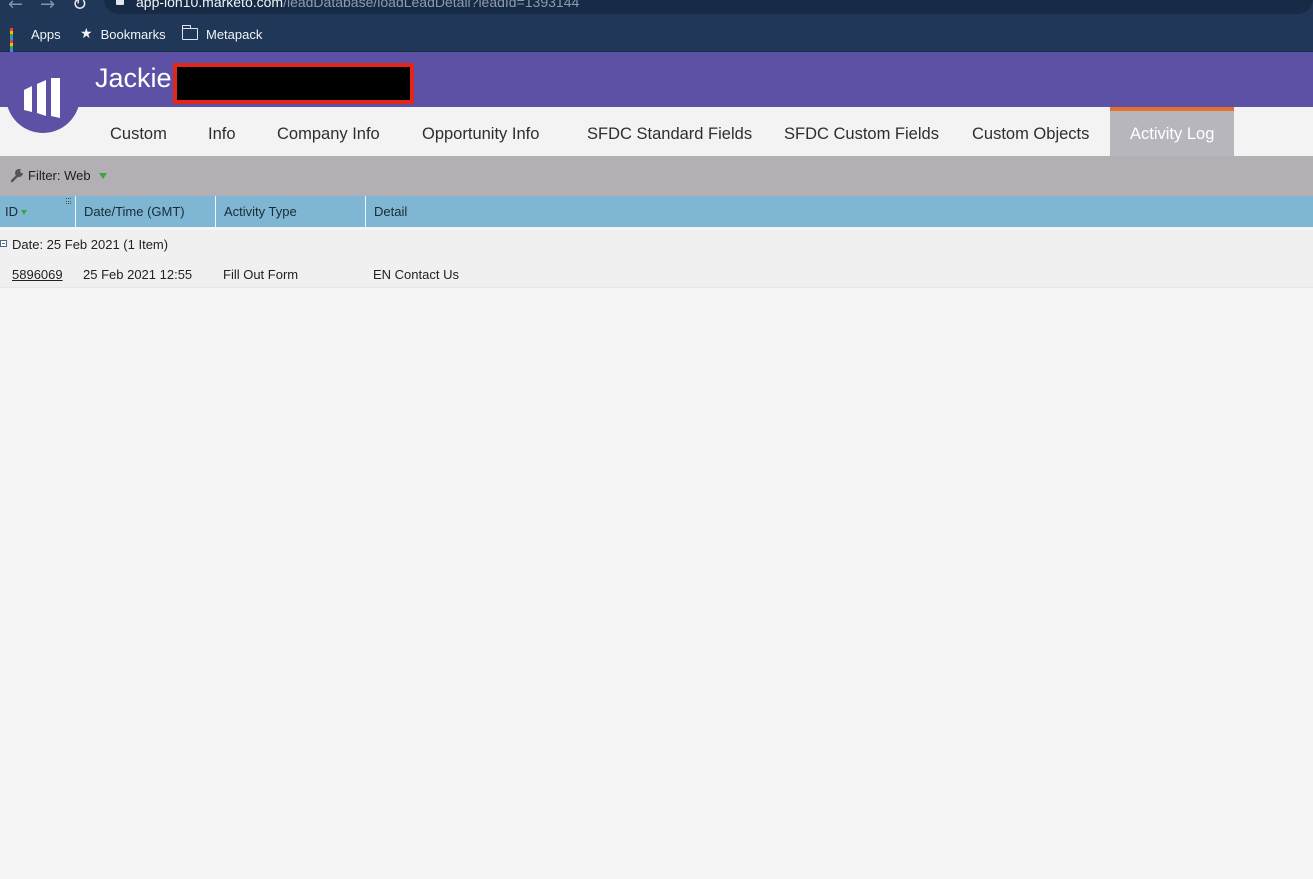  I want to click on chevron-down-icon, so click(102, 175).